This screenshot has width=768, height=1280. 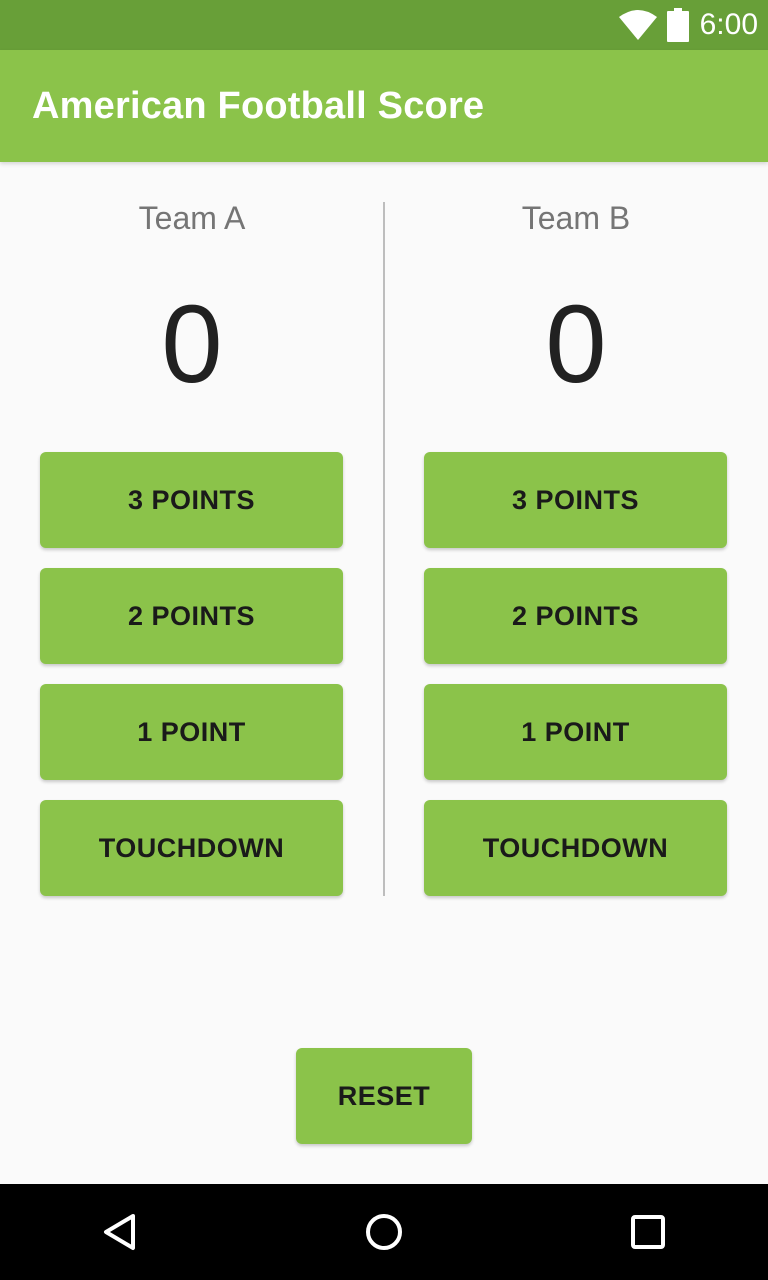 I want to click on team-b-name: Team B, so click(x=576, y=218).